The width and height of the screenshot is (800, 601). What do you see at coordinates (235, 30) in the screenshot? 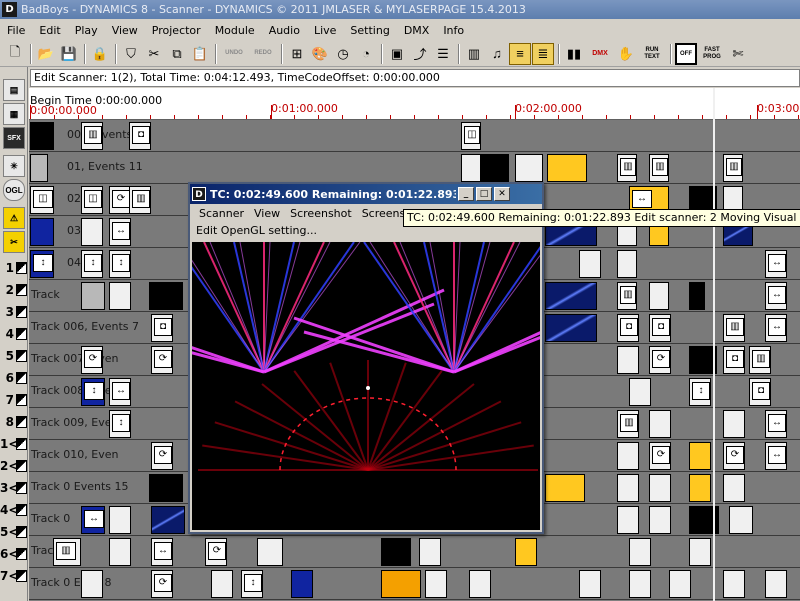
I see `menu-module: Module` at bounding box center [235, 30].